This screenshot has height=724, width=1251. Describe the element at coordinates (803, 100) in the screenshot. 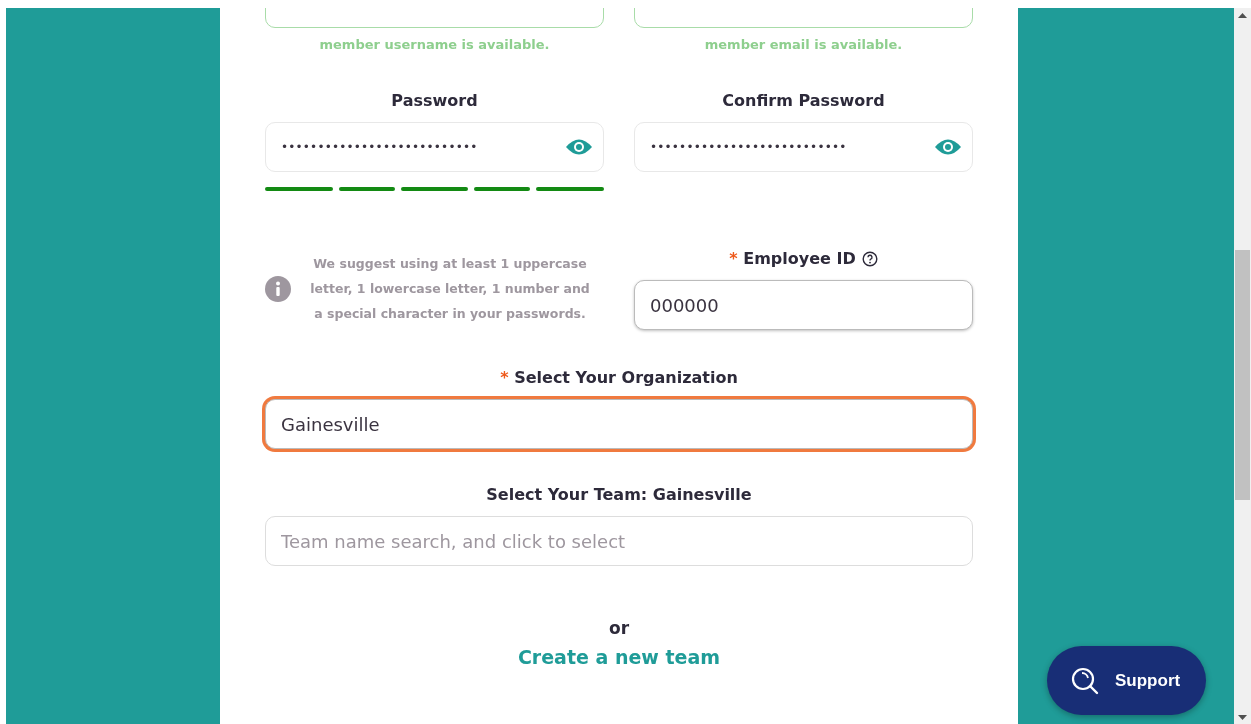

I see `field-label: Confirm Password` at that location.